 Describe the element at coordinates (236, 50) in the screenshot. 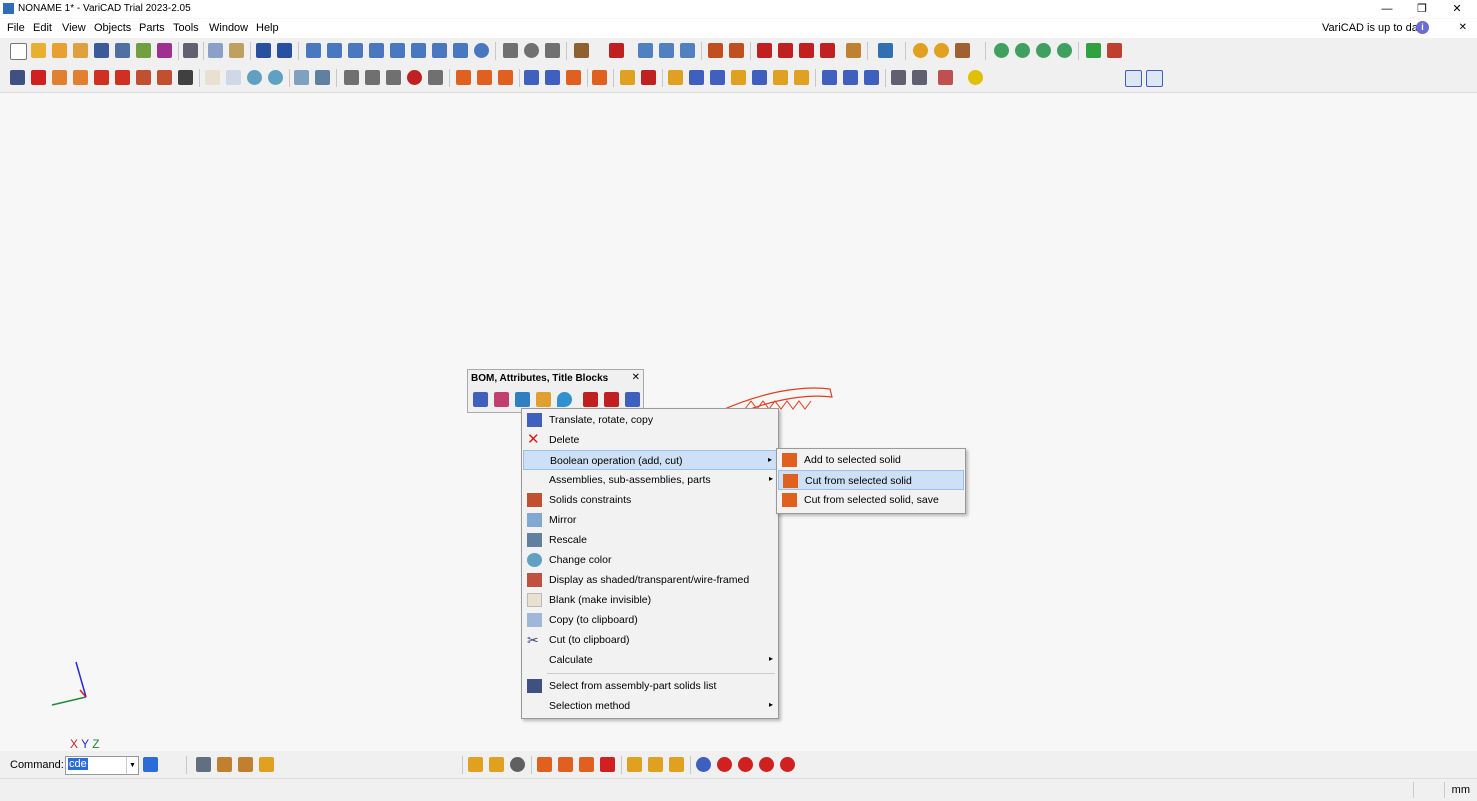

I see `paste-icon` at that location.